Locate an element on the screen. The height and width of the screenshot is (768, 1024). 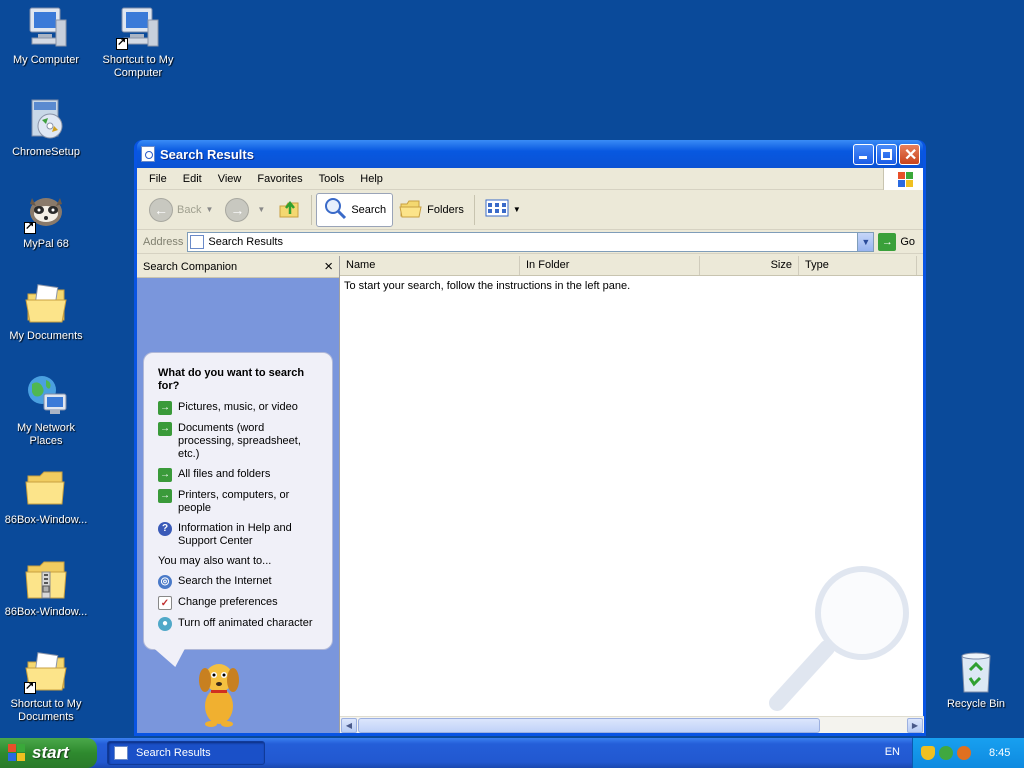
maximize-button is located at coordinates (886, 154).